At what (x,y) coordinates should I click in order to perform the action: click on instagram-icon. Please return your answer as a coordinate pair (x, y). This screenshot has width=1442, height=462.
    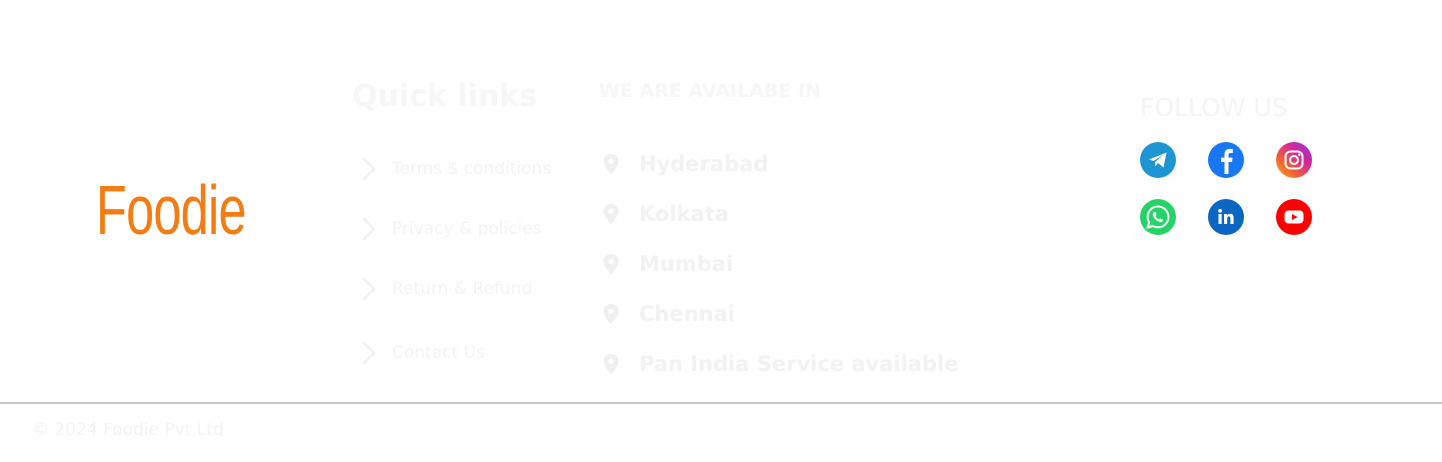
    Looking at the image, I should click on (1294, 160).